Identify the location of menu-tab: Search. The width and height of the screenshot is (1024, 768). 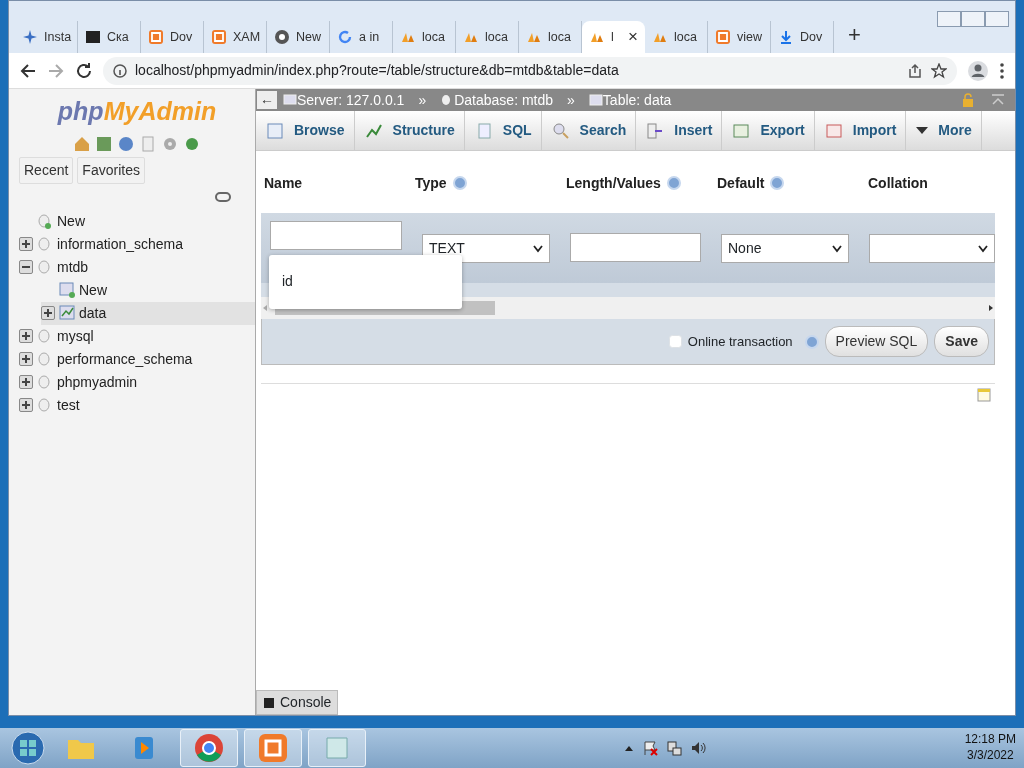
(589, 130).